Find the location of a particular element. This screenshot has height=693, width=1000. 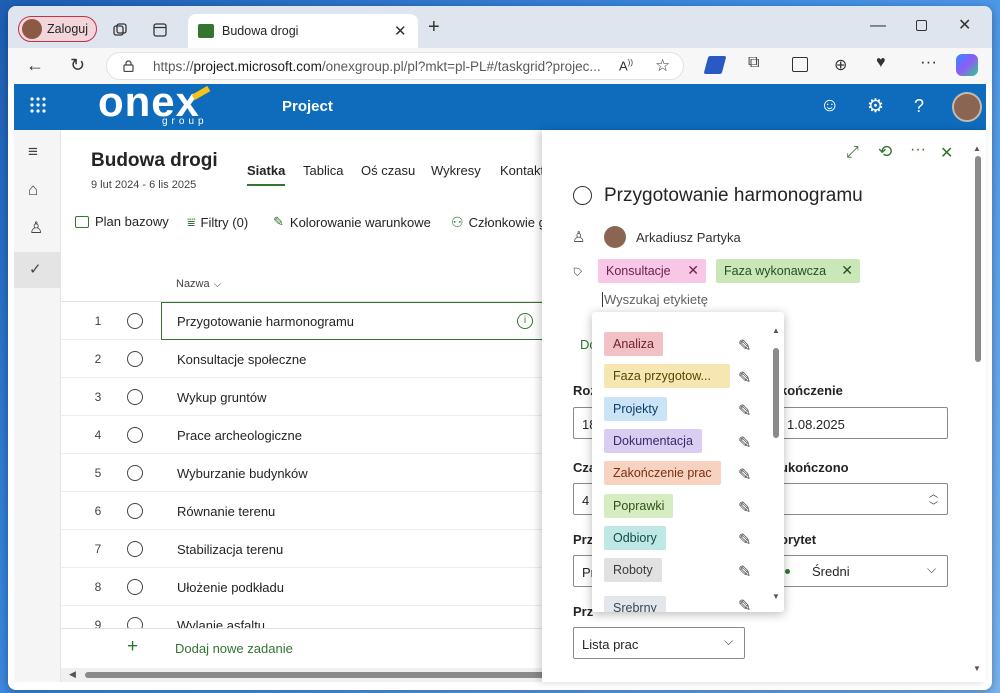

end-date-field: 1.08.2025 is located at coordinates (863, 423).